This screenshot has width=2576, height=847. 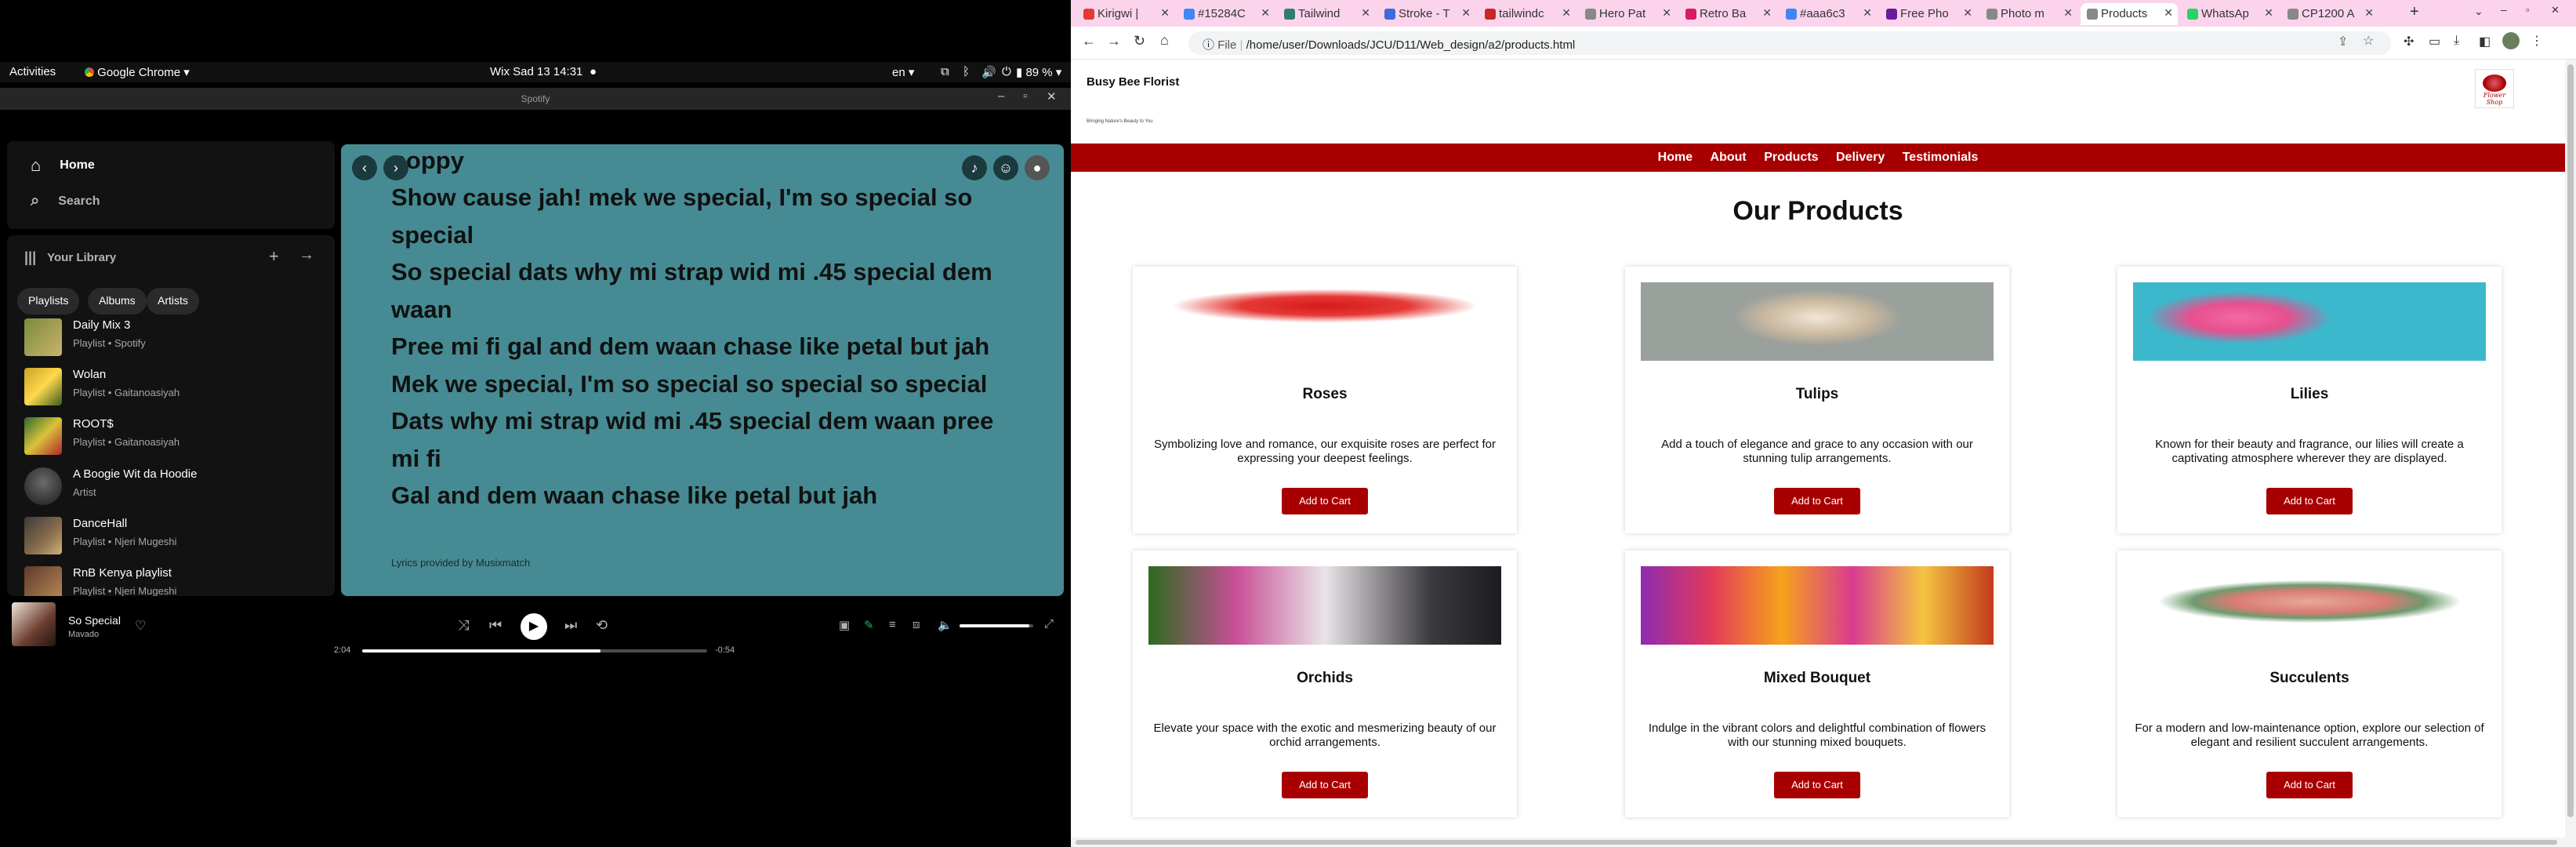 What do you see at coordinates (1164, 40) in the screenshot?
I see `home-icon: ⌂` at bounding box center [1164, 40].